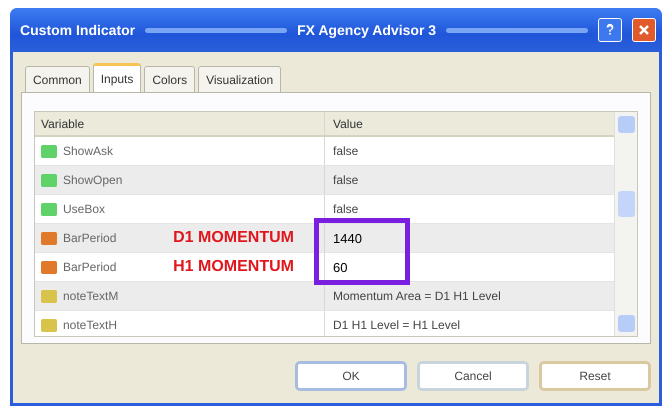 The width and height of the screenshot is (672, 412). Describe the element at coordinates (417, 296) in the screenshot. I see `variable-value: Momentum Area = D1 H1 Level` at that location.